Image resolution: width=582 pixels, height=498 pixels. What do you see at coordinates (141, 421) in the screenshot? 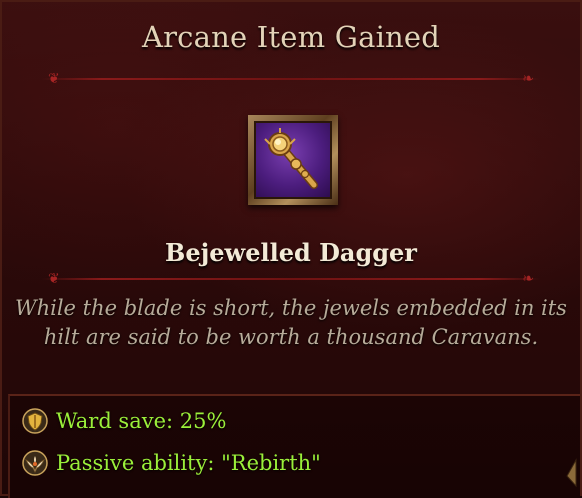
I see `effect-text: Ward save: 25%` at bounding box center [141, 421].